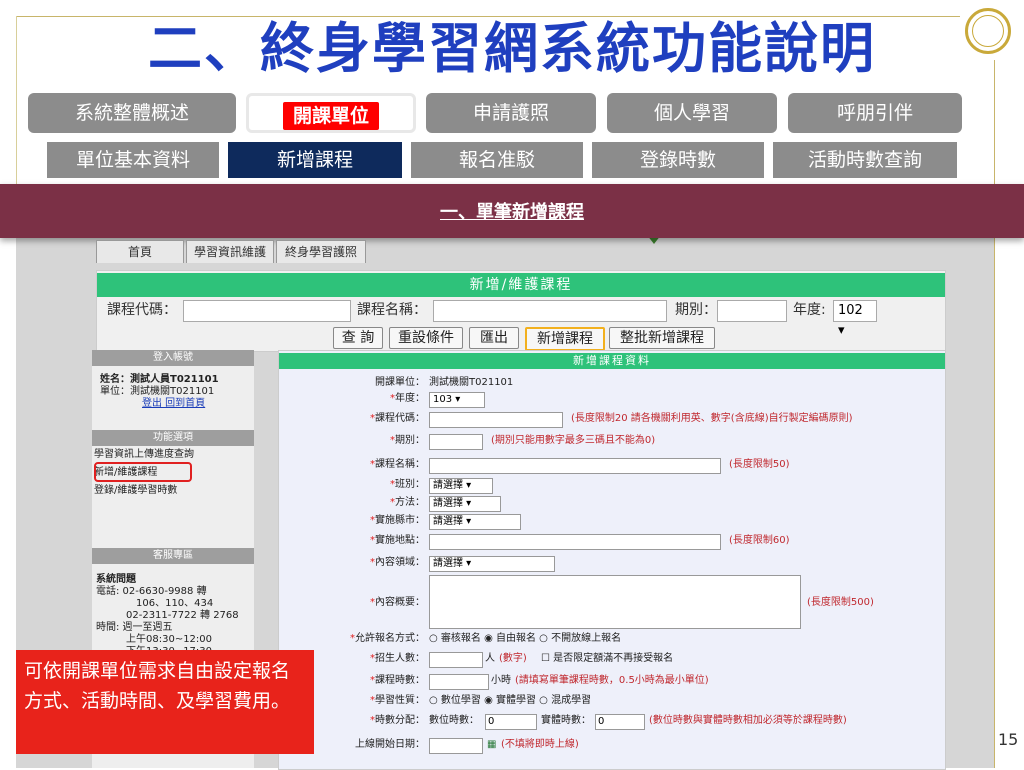 The image size is (1024, 770). What do you see at coordinates (696, 310) in the screenshot?
I see `period-label: 期別：` at bounding box center [696, 310].